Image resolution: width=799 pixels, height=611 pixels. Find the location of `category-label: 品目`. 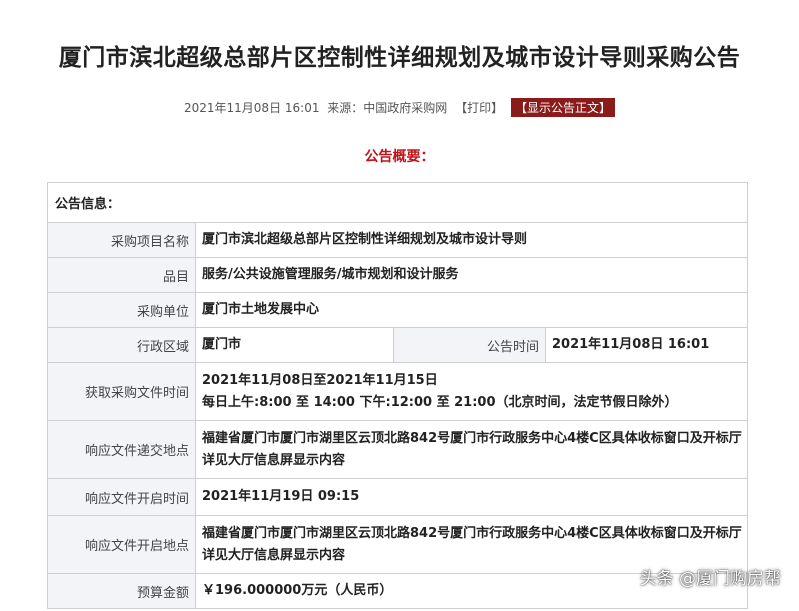

category-label: 品目 is located at coordinates (121, 275).